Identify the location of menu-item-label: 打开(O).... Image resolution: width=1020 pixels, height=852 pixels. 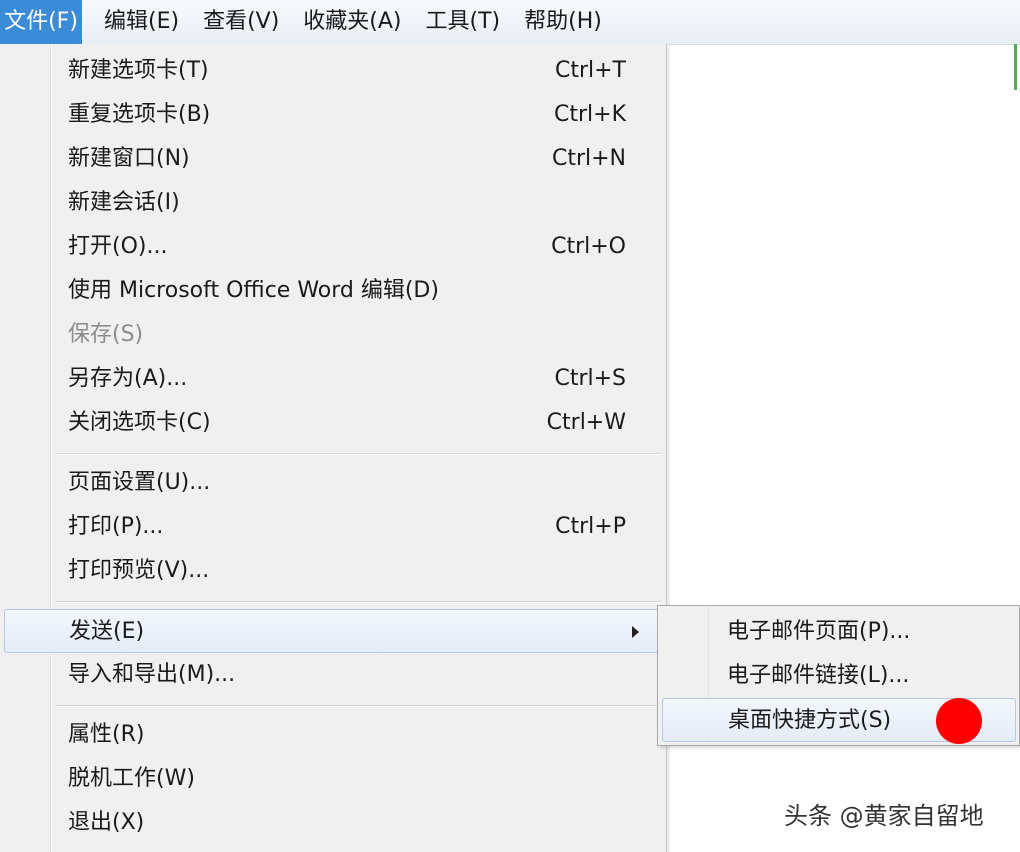
(118, 246).